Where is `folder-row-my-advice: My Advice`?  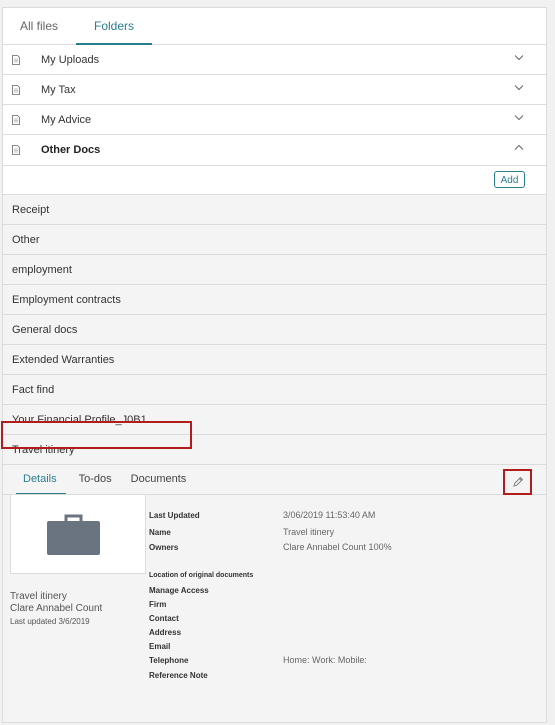
folder-row-my-advice: My Advice is located at coordinates (274, 120).